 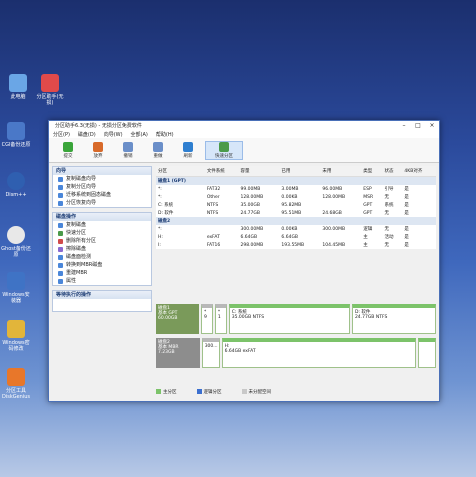 What do you see at coordinates (128, 150) in the screenshot?
I see `undo-button: 撤销` at bounding box center [128, 150].